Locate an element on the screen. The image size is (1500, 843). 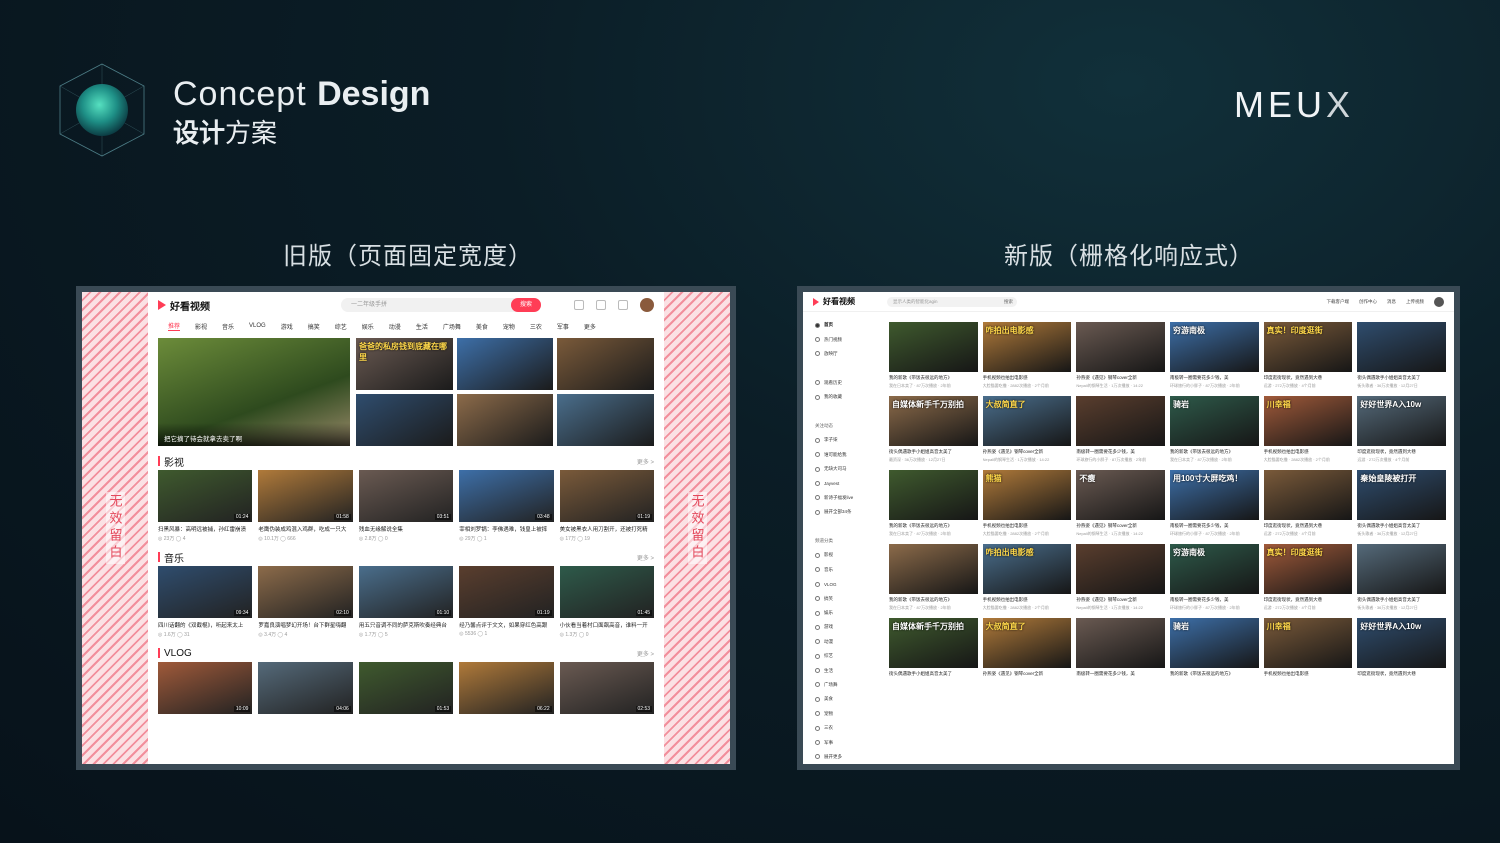
video-card: 06:22 is located at coordinates (506, 690).